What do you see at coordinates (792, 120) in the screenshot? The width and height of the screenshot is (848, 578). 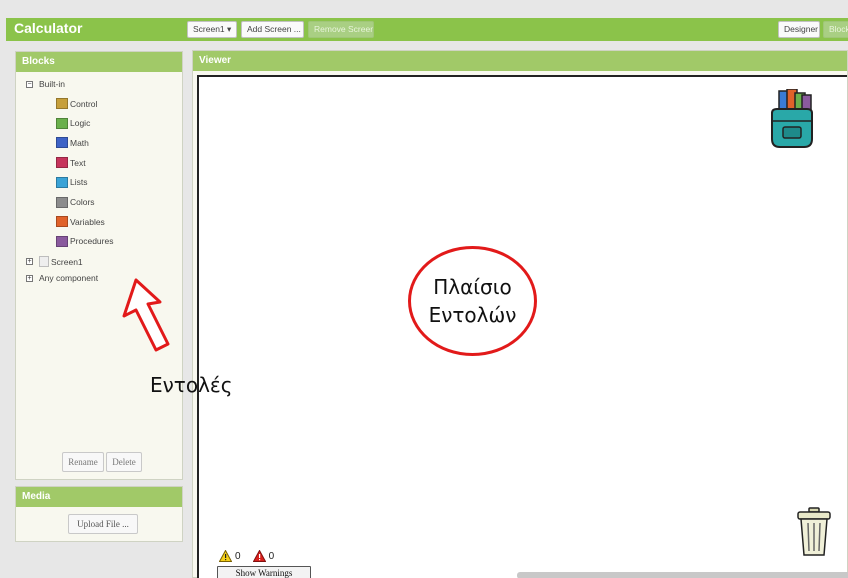 I see `backpack-icon` at bounding box center [792, 120].